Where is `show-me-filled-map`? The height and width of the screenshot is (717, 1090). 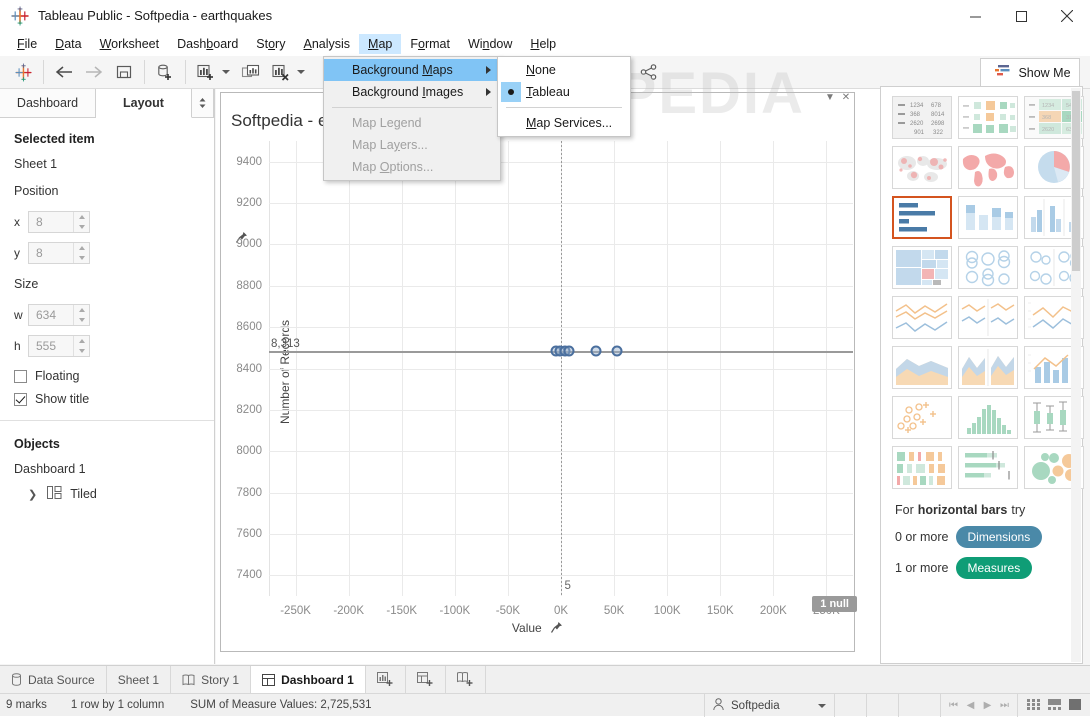 show-me-filled-map is located at coordinates (988, 167).